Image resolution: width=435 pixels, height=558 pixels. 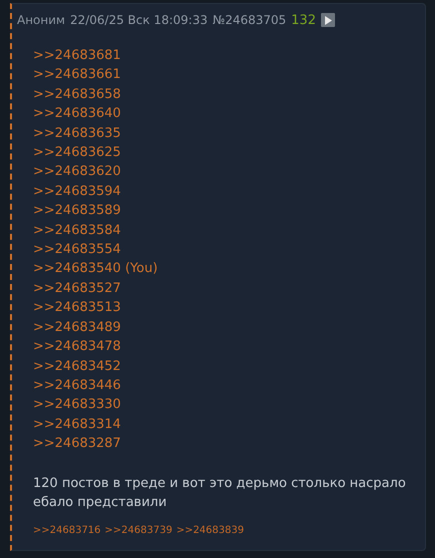 I want to click on play-icon, so click(x=328, y=20).